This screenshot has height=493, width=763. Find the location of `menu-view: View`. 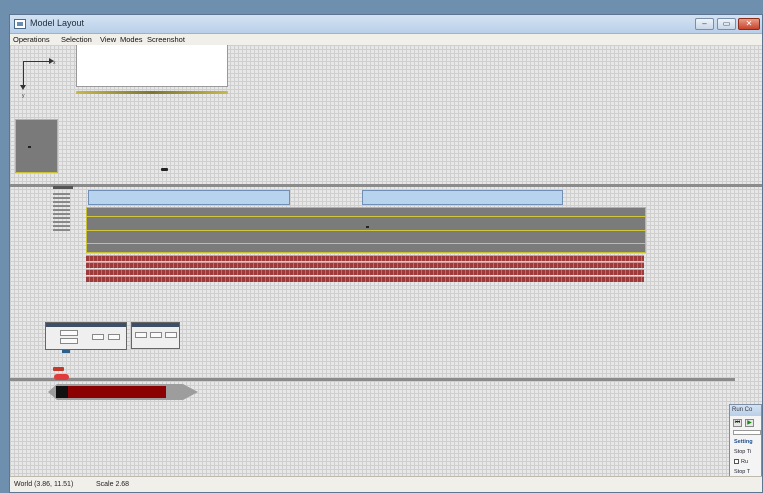

menu-view: View is located at coordinates (108, 39).